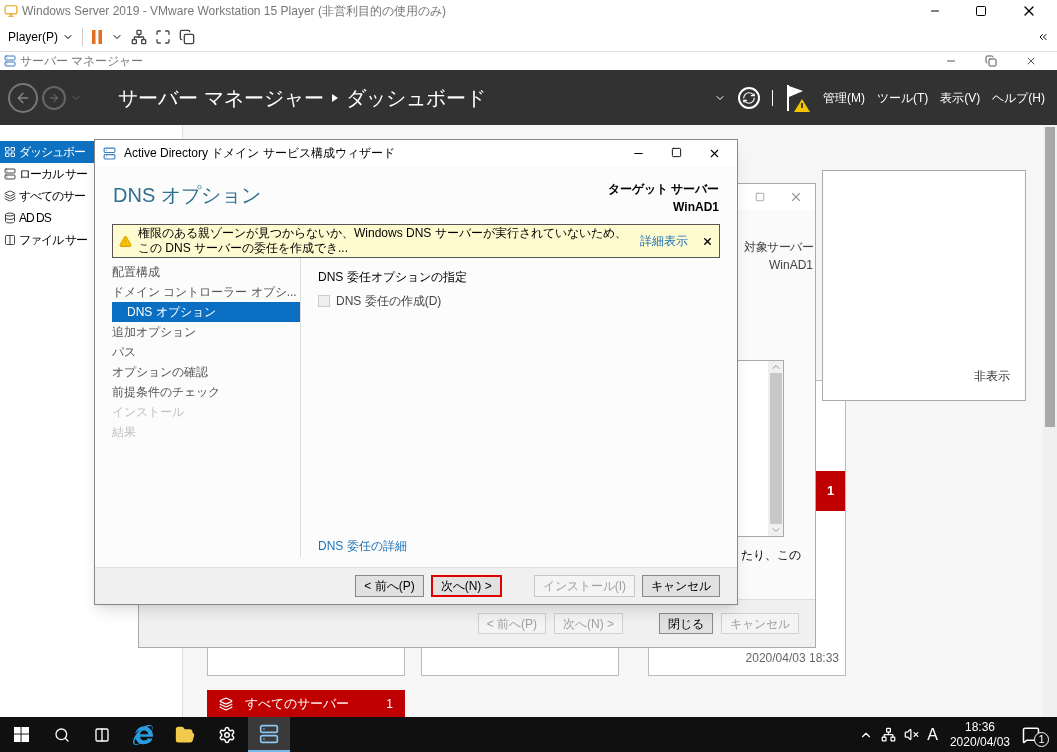 Image resolution: width=1057 pixels, height=752 pixels. Describe the element at coordinates (82, 61) in the screenshot. I see `app-title: サーバー マネージャー` at that location.